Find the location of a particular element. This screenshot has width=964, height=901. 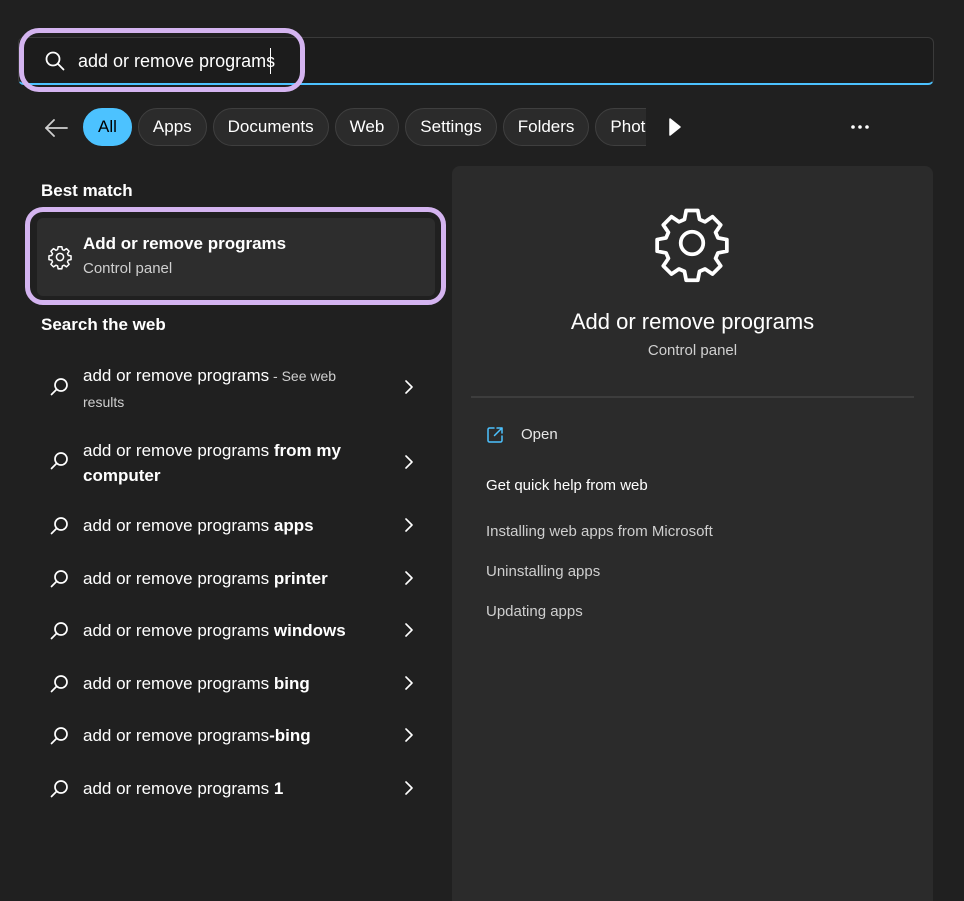

search-web-heading: Search the web is located at coordinates (103, 324).